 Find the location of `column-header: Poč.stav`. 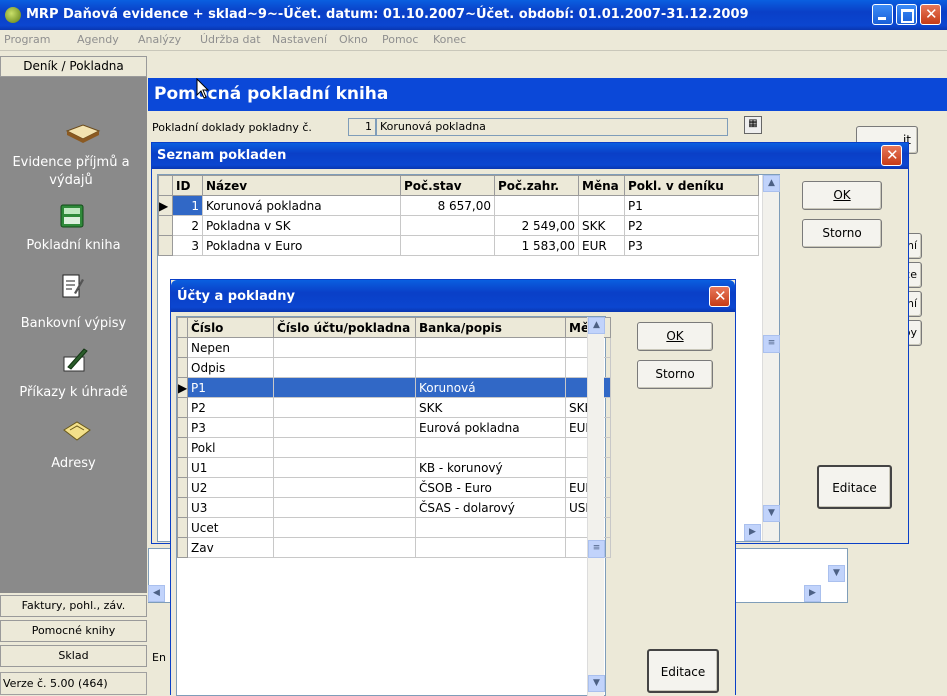

column-header: Poč.stav is located at coordinates (447, 185).